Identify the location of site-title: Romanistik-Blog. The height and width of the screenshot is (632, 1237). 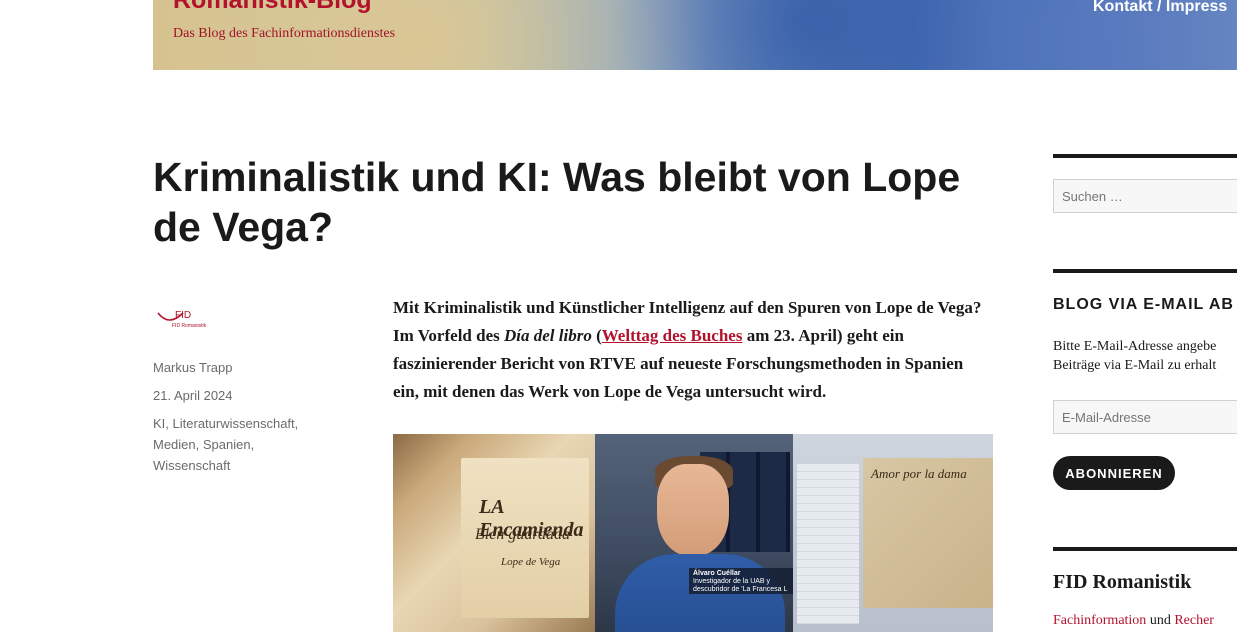
(272, 7).